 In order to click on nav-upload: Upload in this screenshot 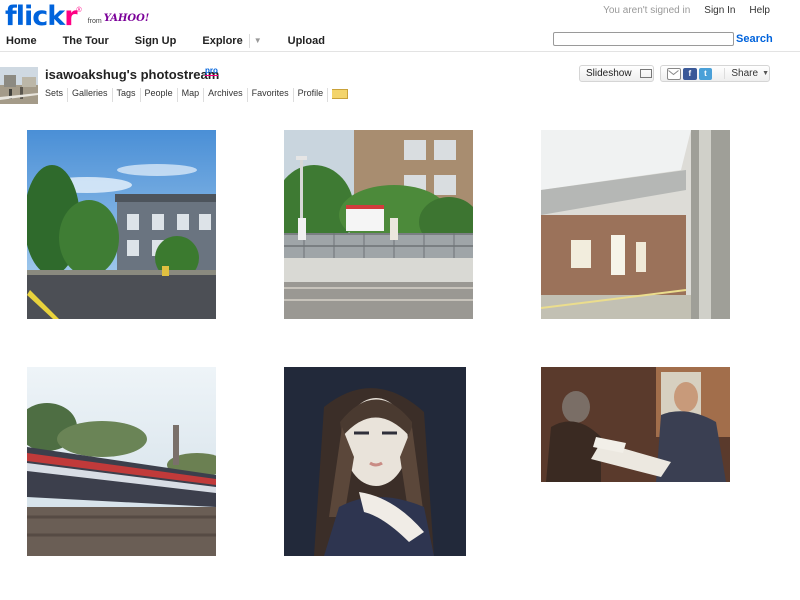, I will do `click(306, 41)`.